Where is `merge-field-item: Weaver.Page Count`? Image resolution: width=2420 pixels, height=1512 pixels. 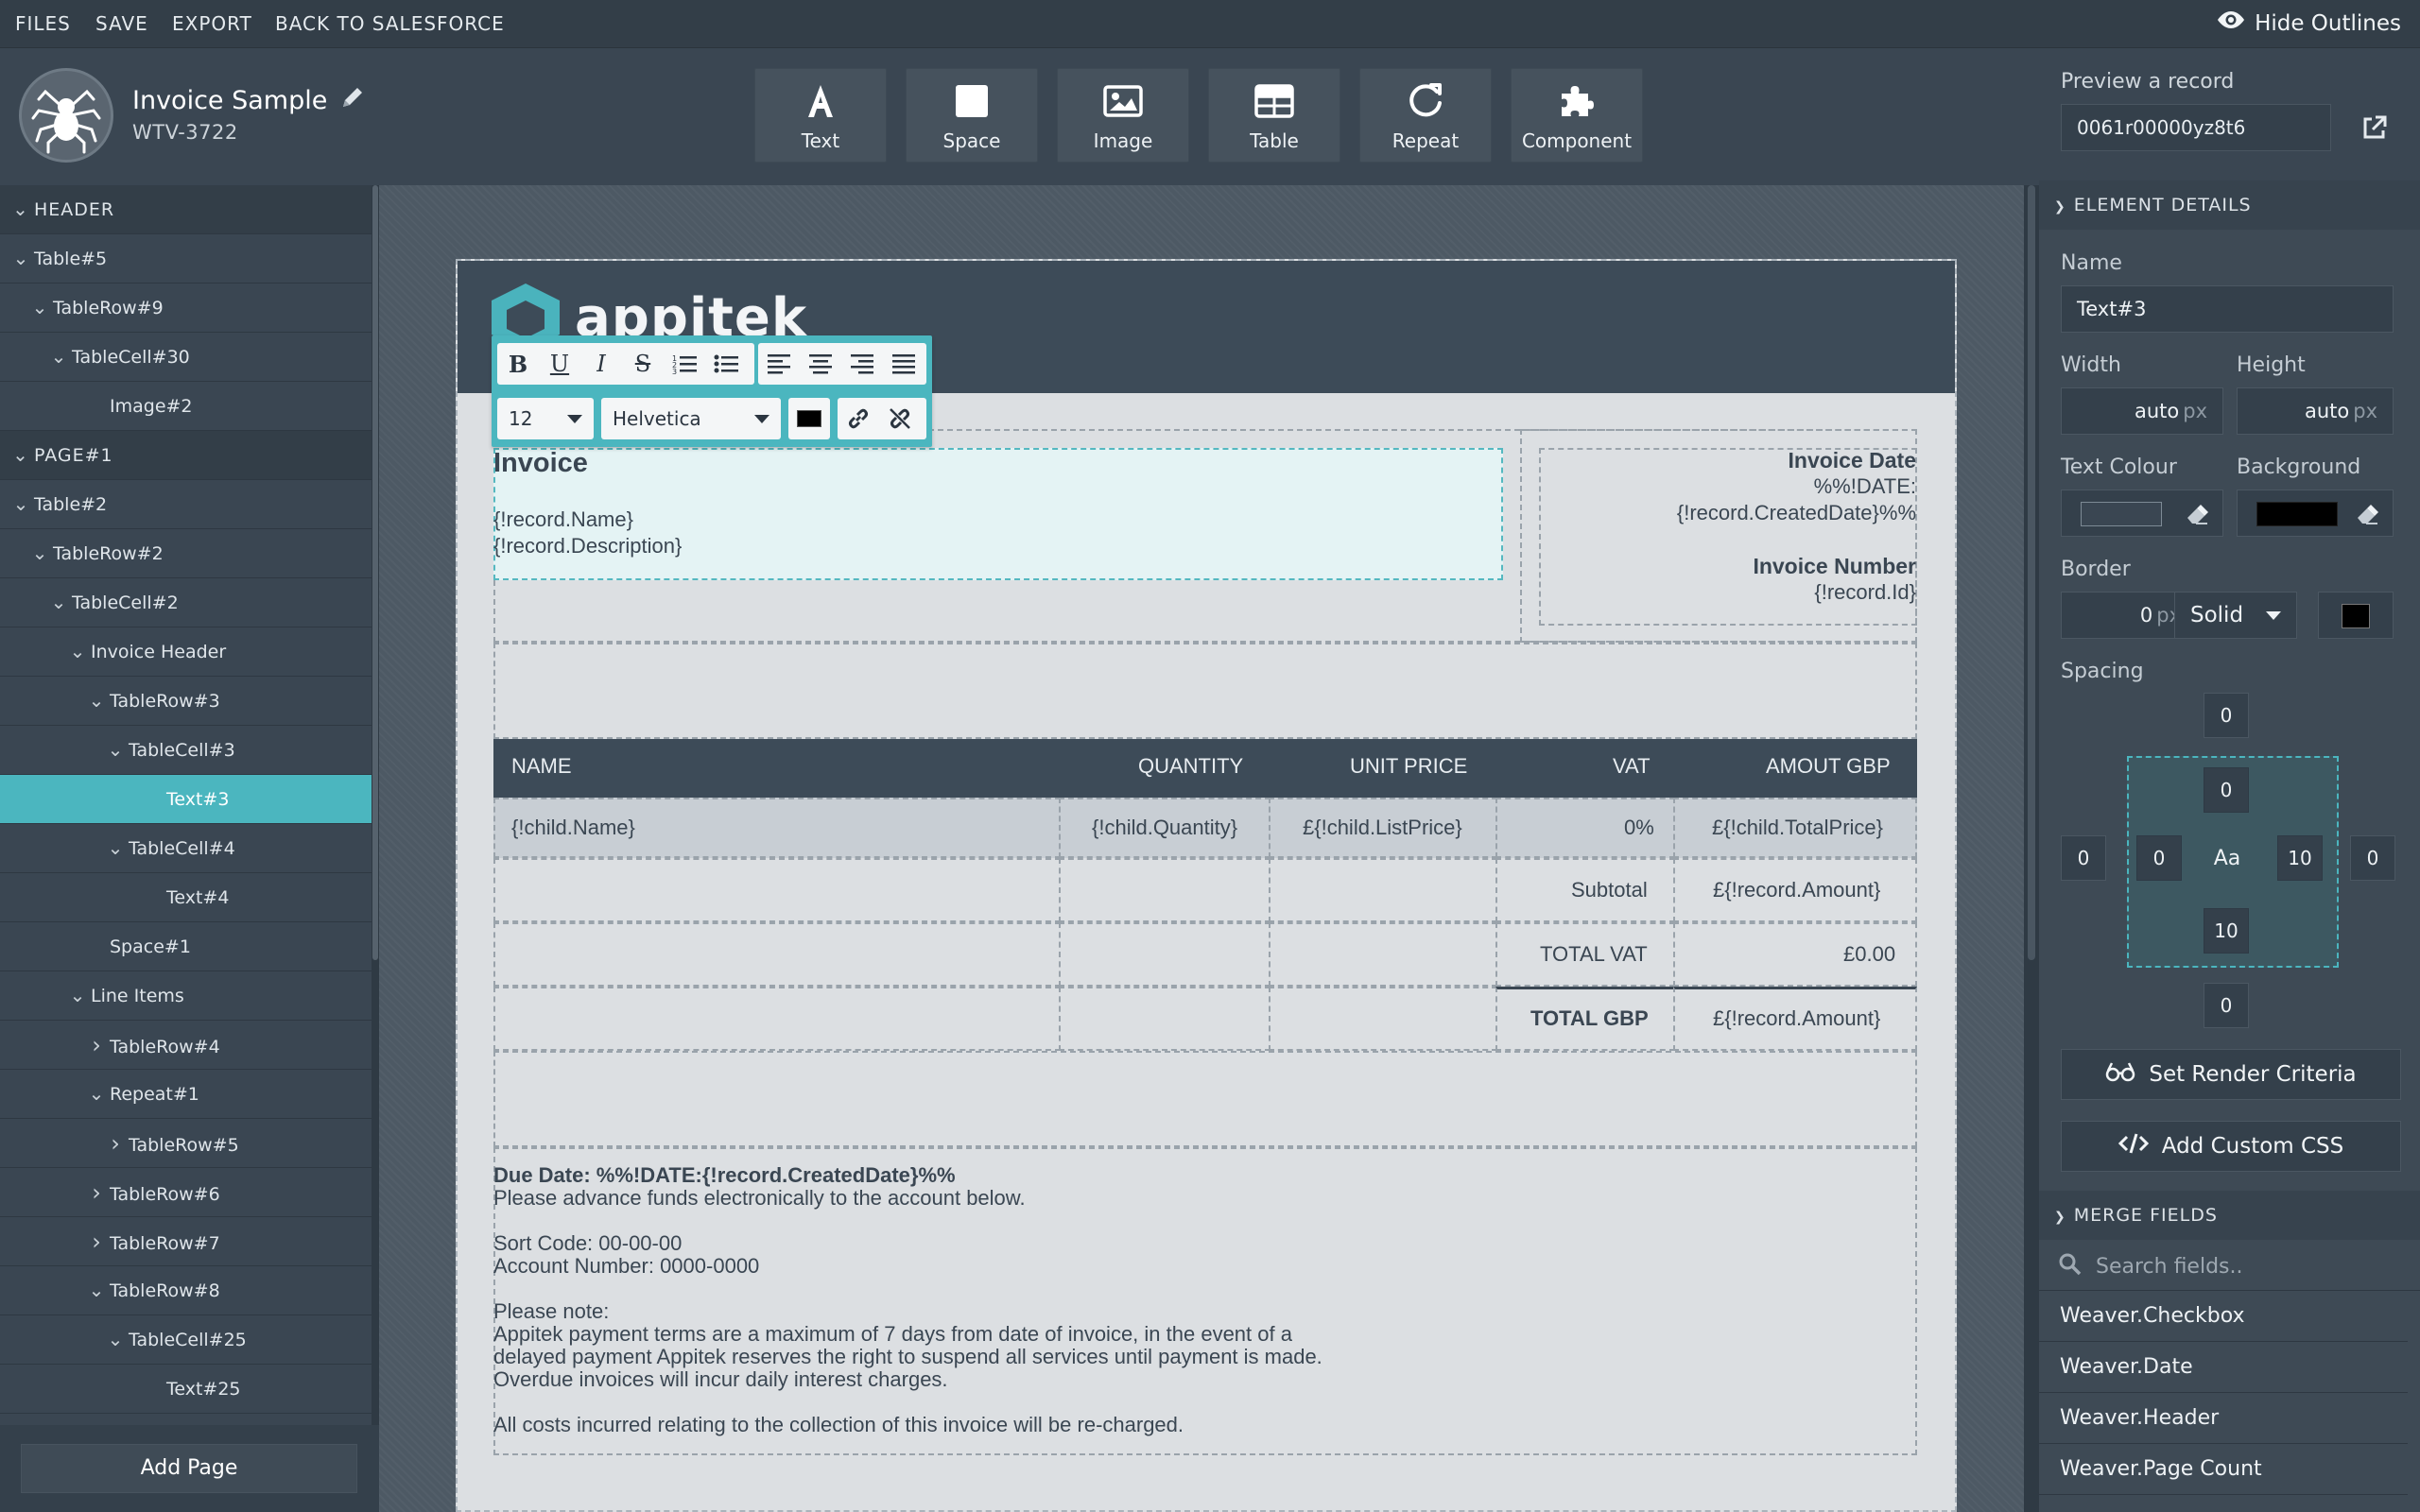 merge-field-item: Weaver.Page Count is located at coordinates (2224, 1469).